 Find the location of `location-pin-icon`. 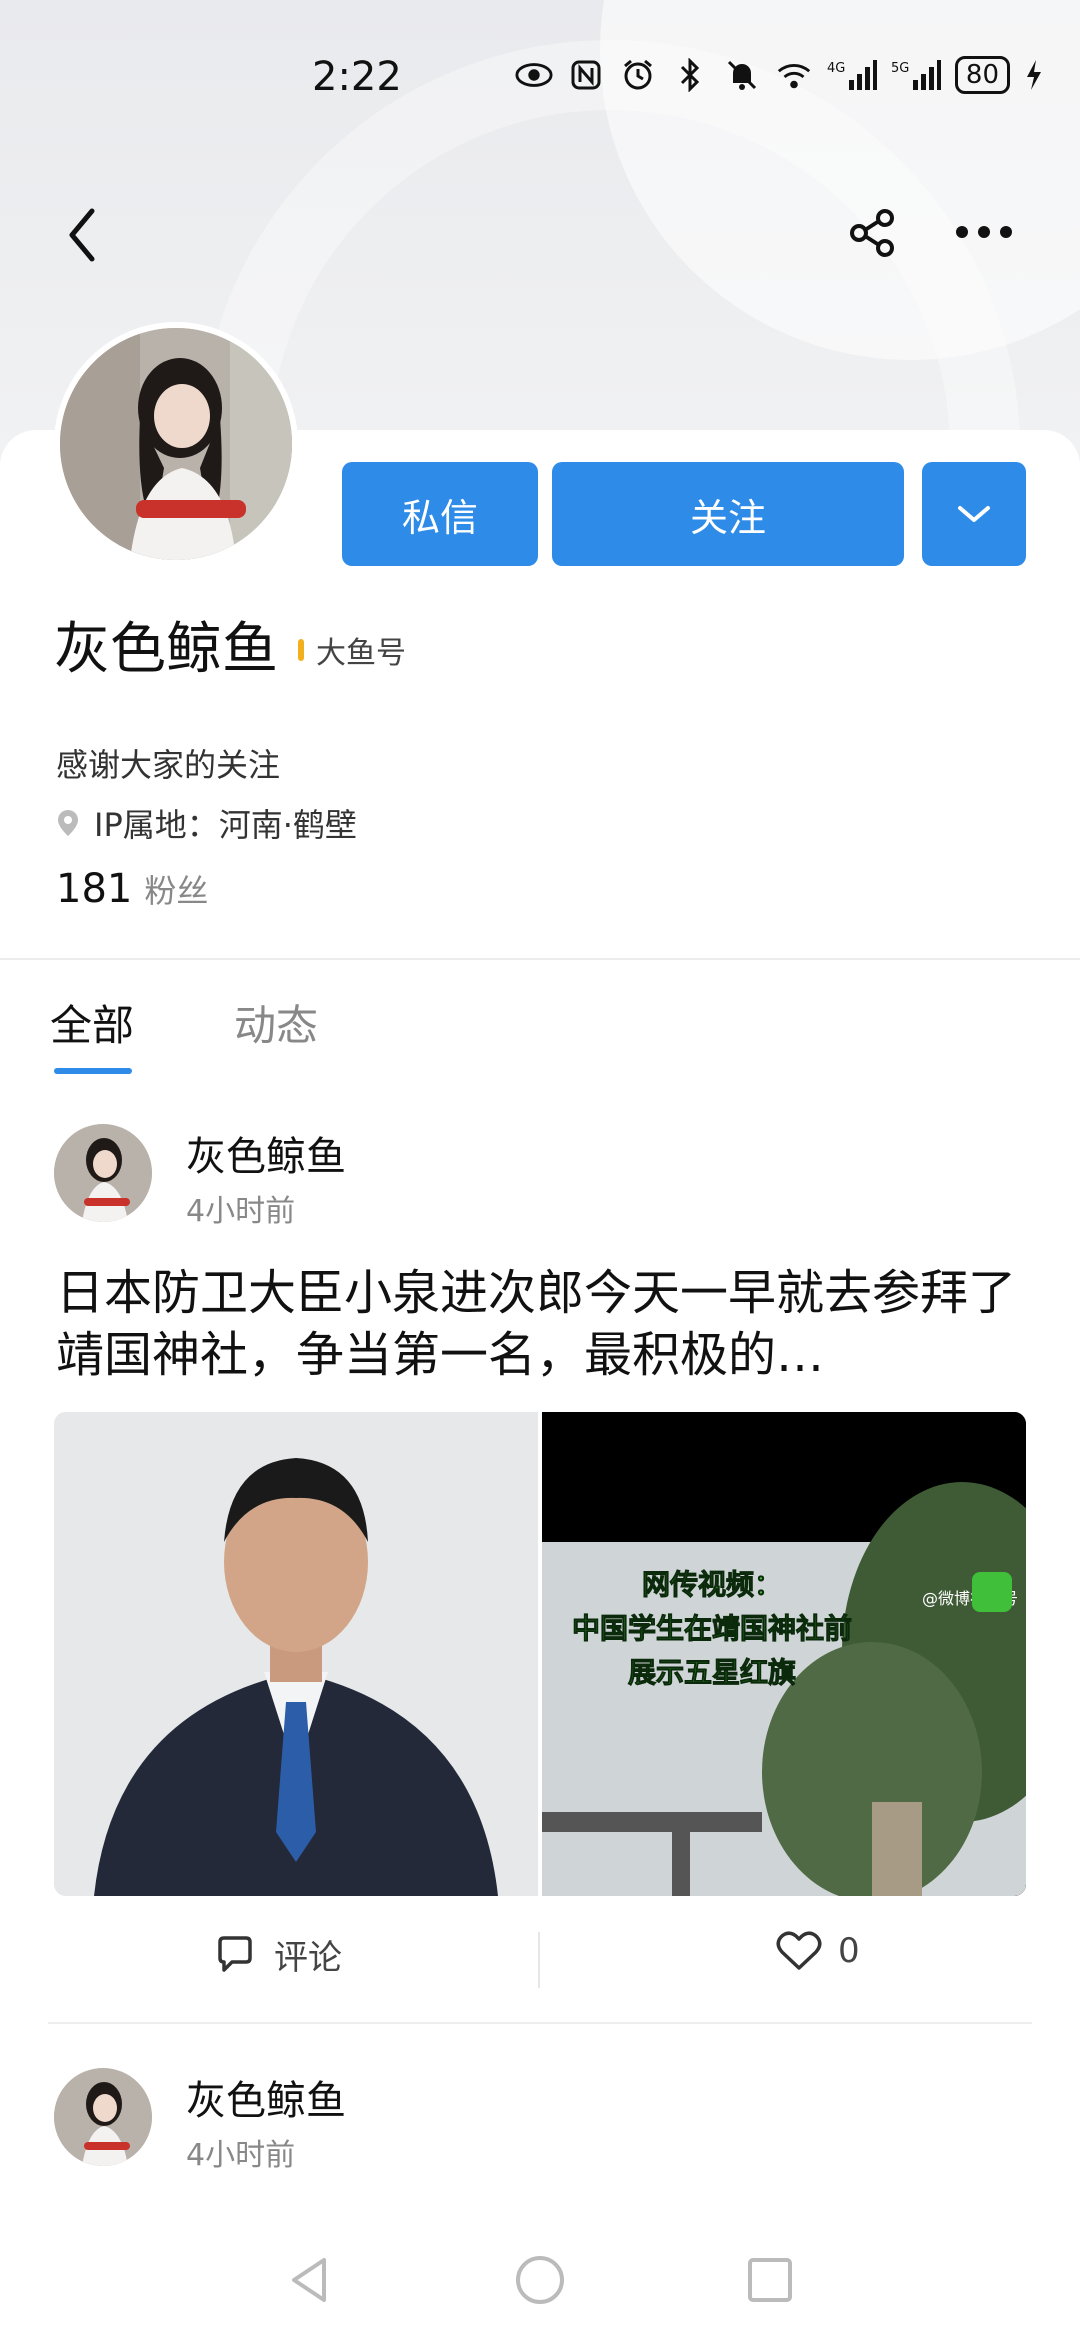

location-pin-icon is located at coordinates (68, 823).